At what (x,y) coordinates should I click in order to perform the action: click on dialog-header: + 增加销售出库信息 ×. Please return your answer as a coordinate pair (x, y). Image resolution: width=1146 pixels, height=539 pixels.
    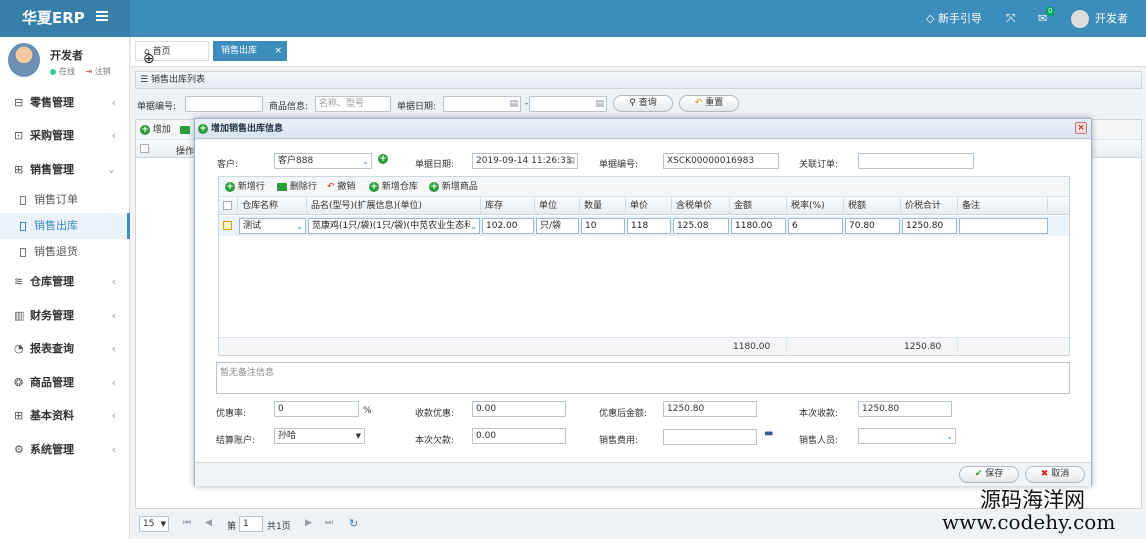
    Looking at the image, I should click on (643, 129).